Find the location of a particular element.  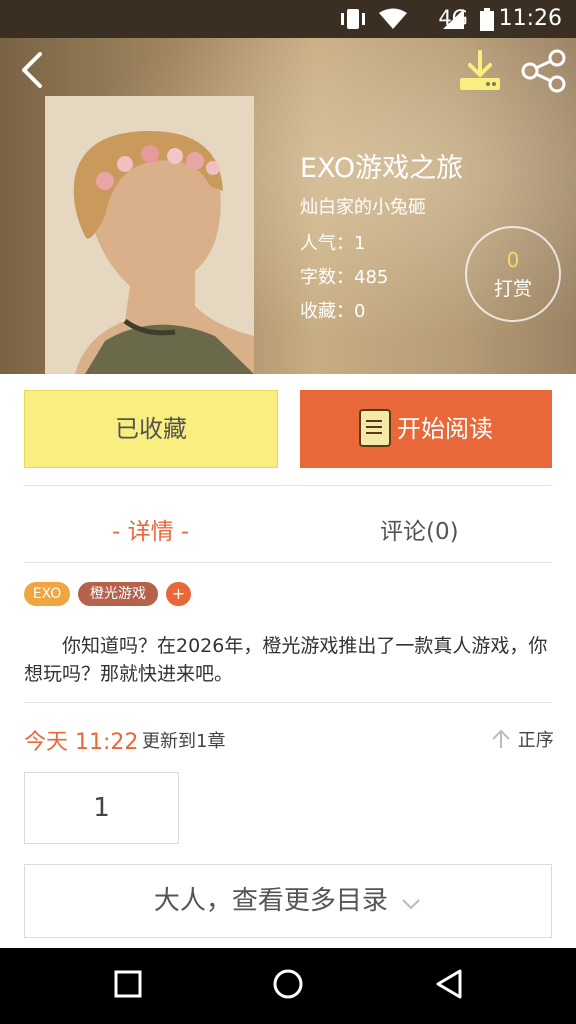

tab-detail: - 详情 - is located at coordinates (150, 529).